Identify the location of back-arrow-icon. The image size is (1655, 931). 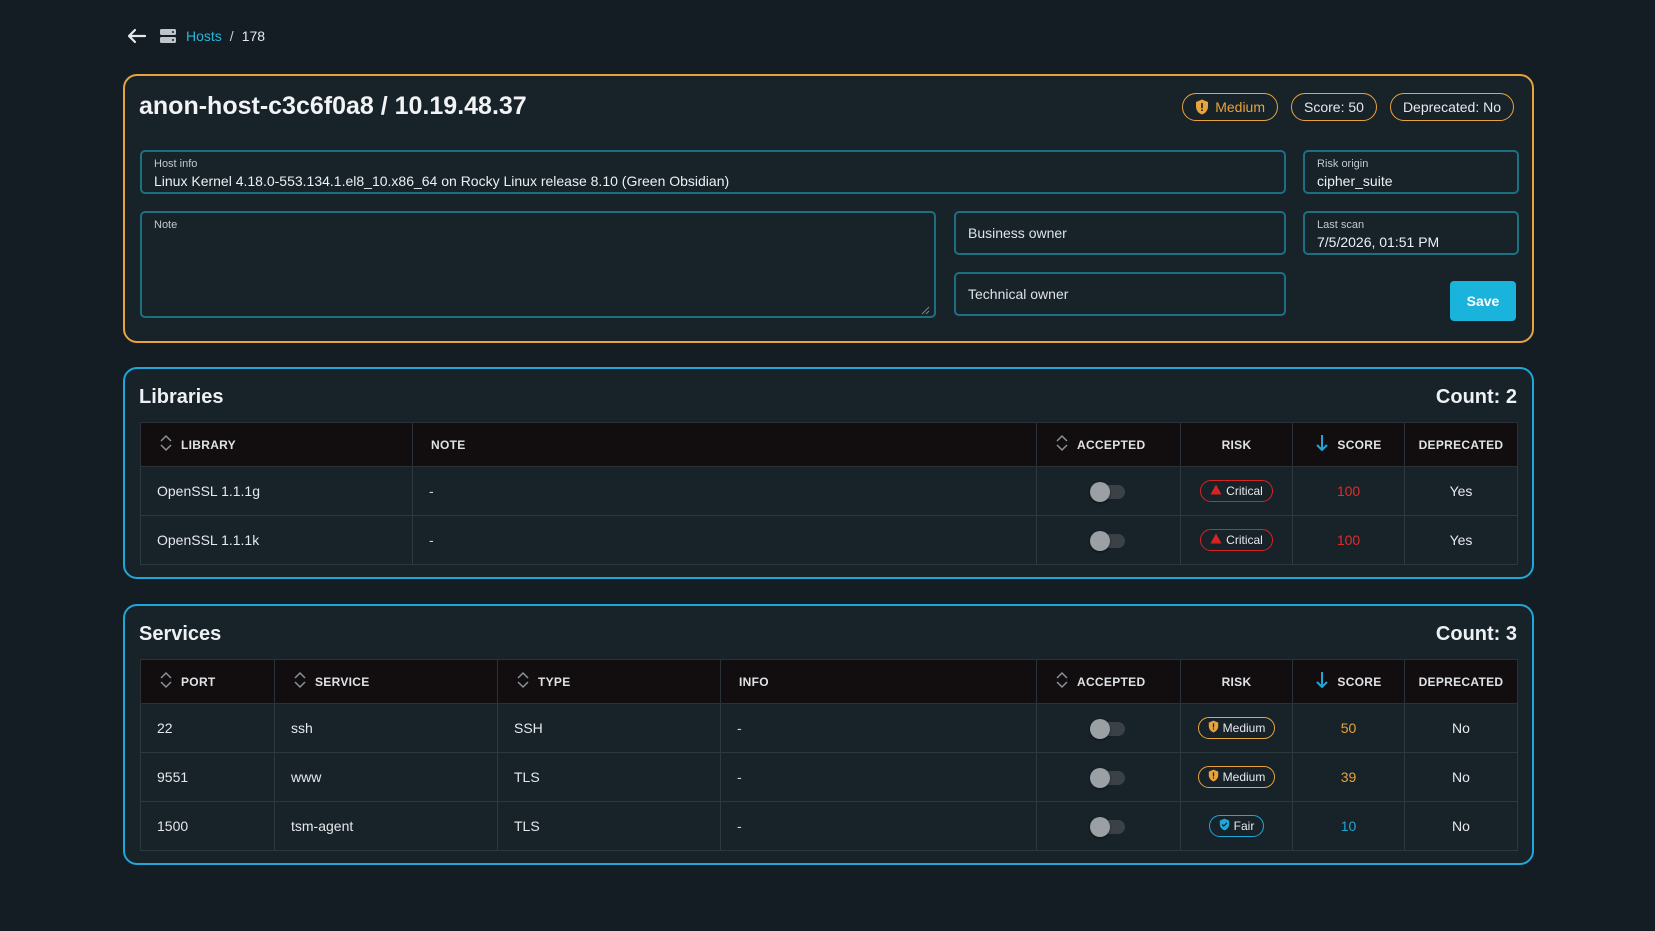
(137, 36).